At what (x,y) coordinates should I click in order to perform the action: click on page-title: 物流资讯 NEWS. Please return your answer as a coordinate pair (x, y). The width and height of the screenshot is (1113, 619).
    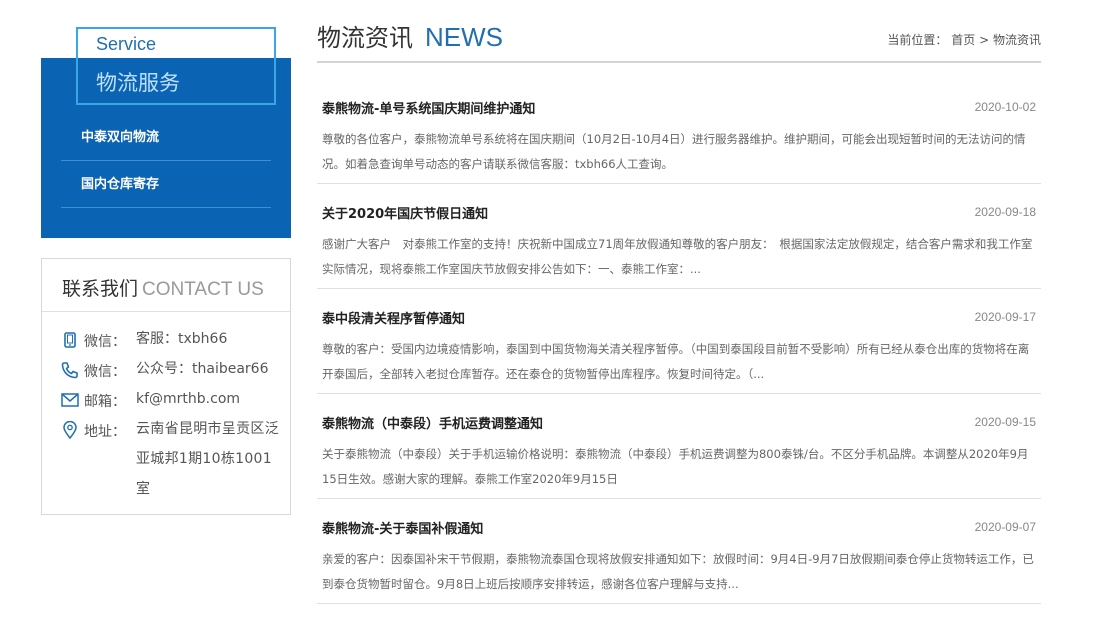
    Looking at the image, I should click on (410, 35).